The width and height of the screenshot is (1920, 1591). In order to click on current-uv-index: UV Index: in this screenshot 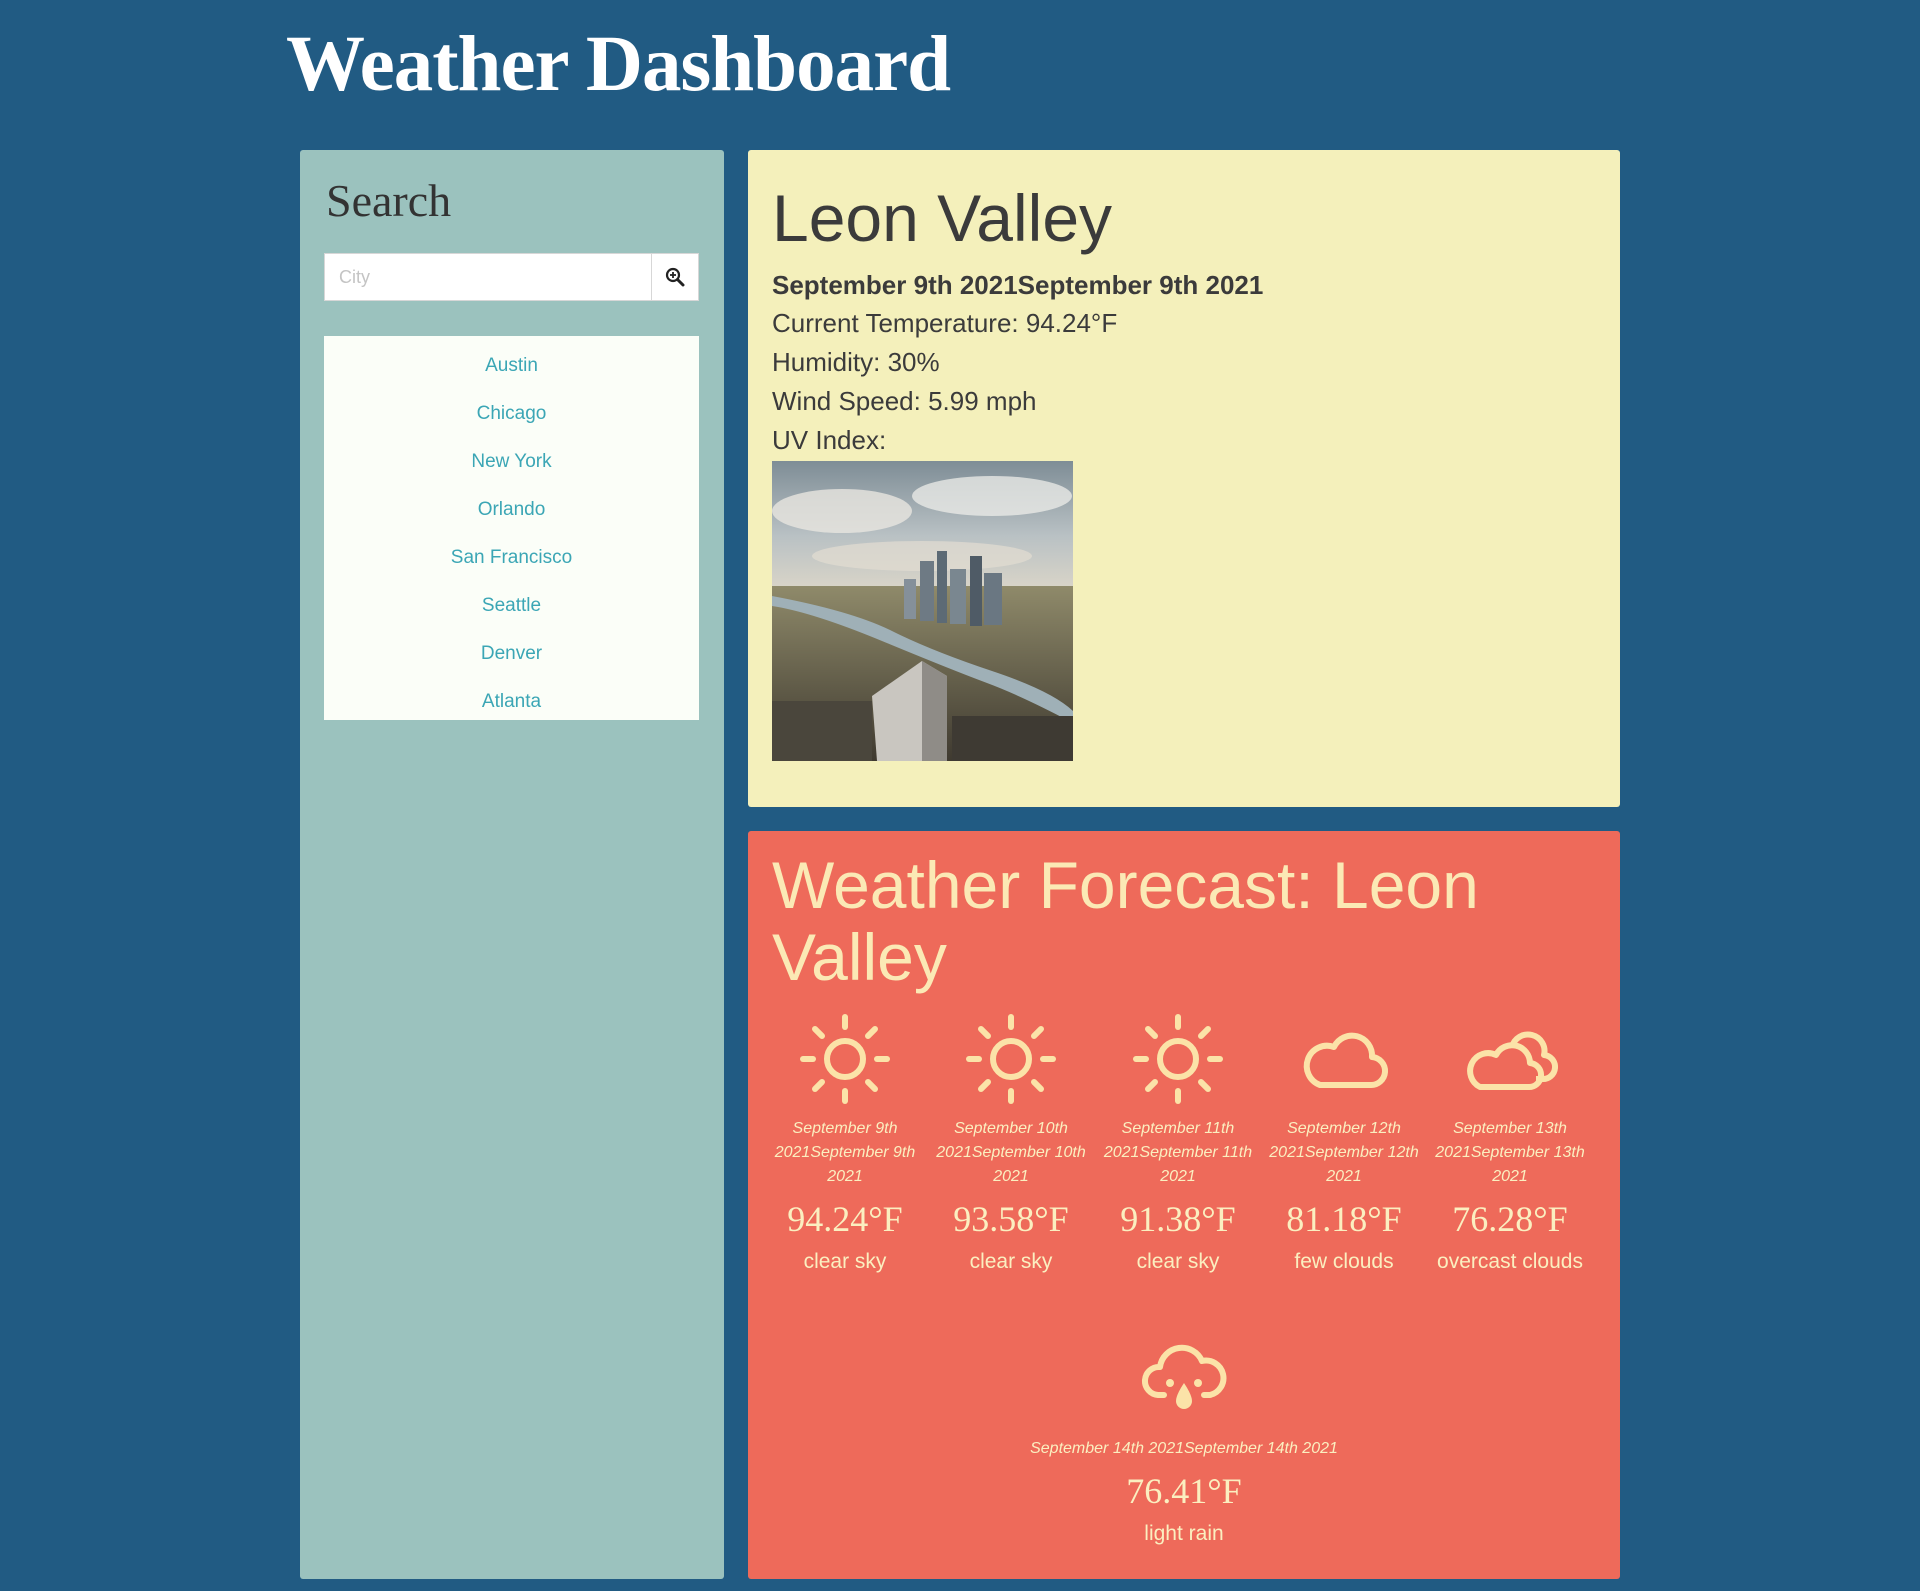, I will do `click(829, 440)`.